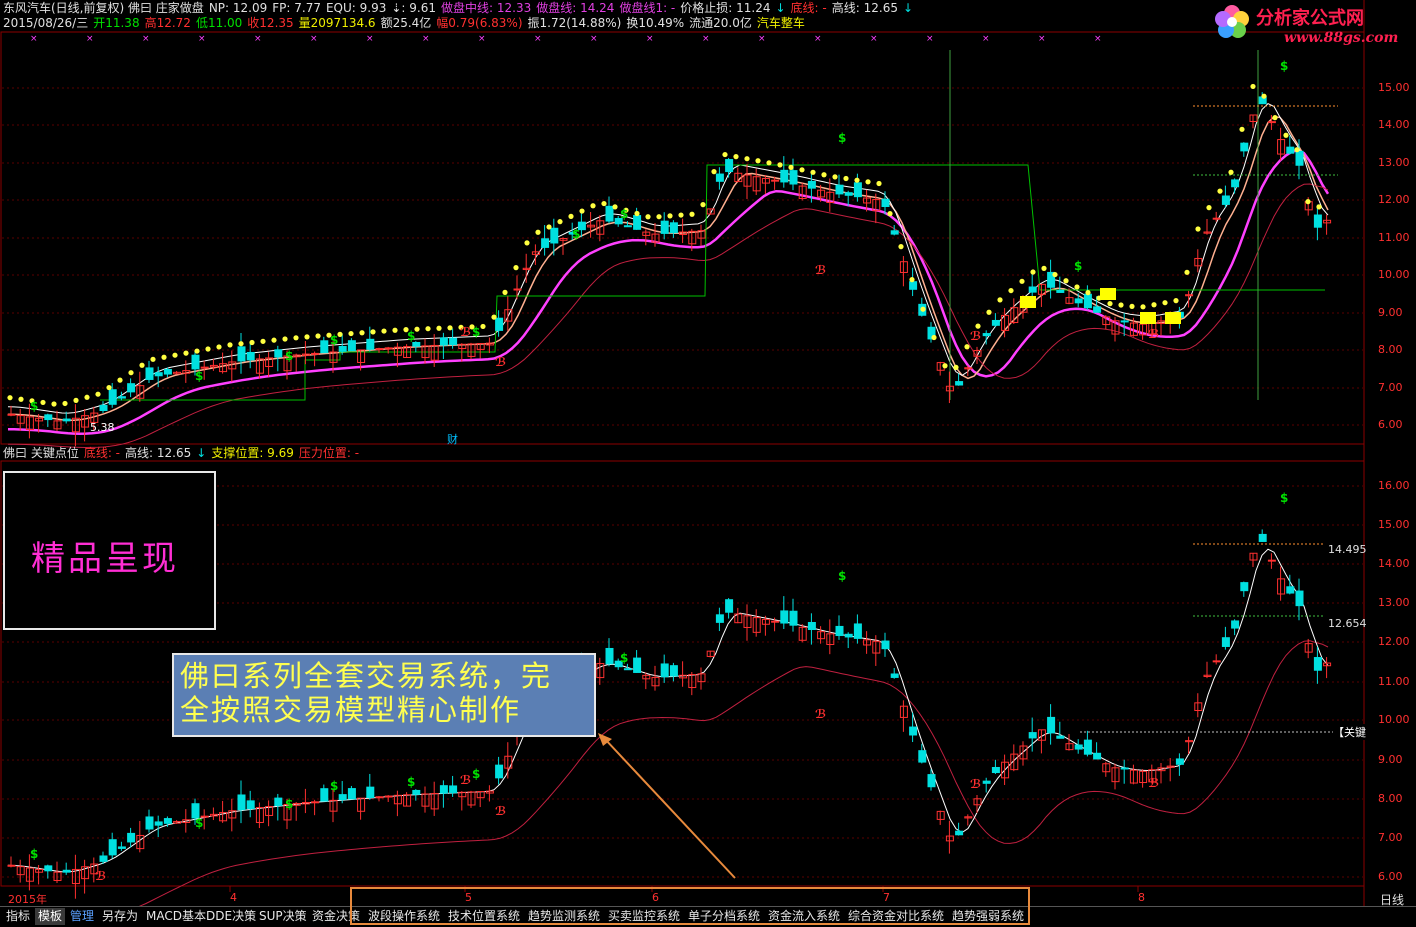 This screenshot has height=927, width=1416. What do you see at coordinates (231, 916) in the screenshot?
I see `tab-5: DDE决策` at bounding box center [231, 916].